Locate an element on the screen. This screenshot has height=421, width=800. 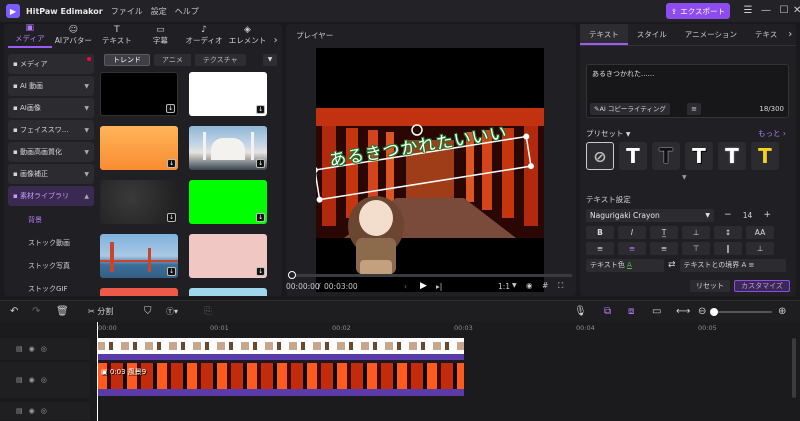
menu-icon: ☰ is located at coordinates (748, 11).